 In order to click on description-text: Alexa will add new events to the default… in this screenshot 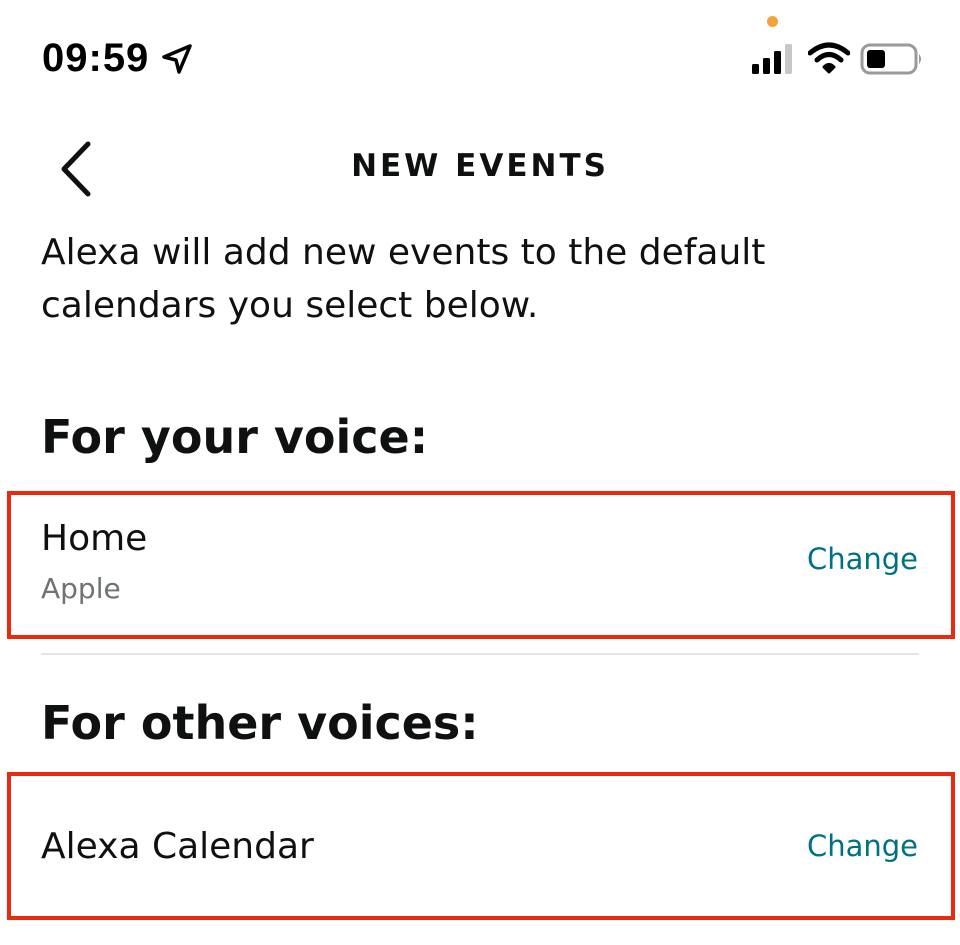, I will do `click(403, 279)`.